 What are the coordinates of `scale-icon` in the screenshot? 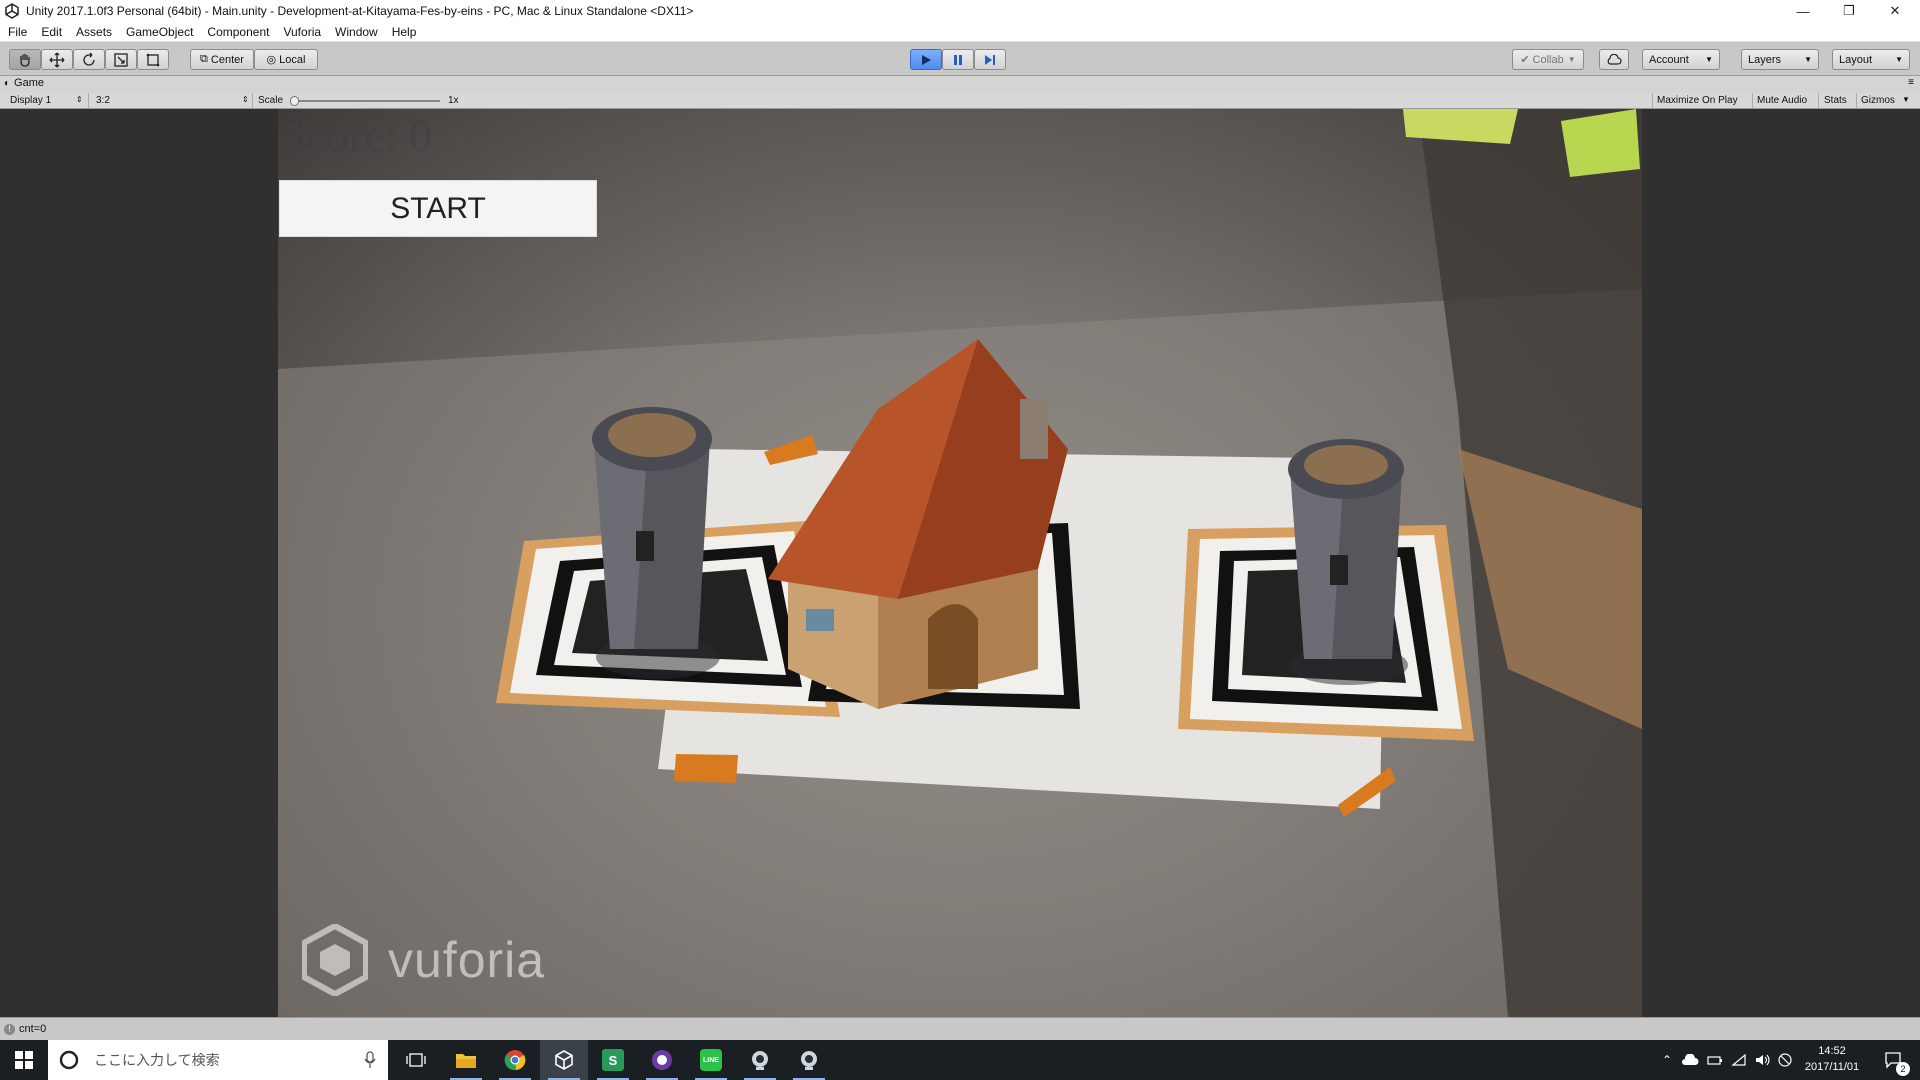 It's located at (121, 59).